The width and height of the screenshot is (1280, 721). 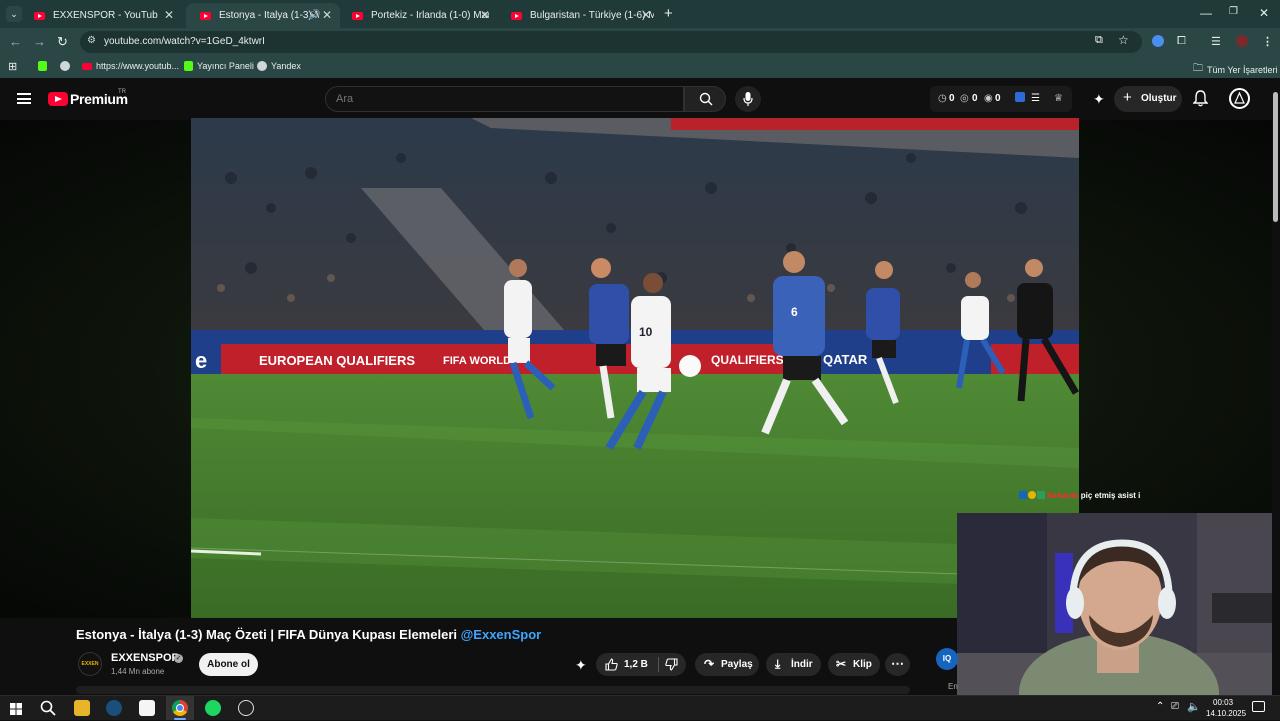 What do you see at coordinates (611, 42) in the screenshot?
I see `address-bar: ⚙ youtube.com/watch?v=1GeD_4ktwrI ⧉ ☆` at bounding box center [611, 42].